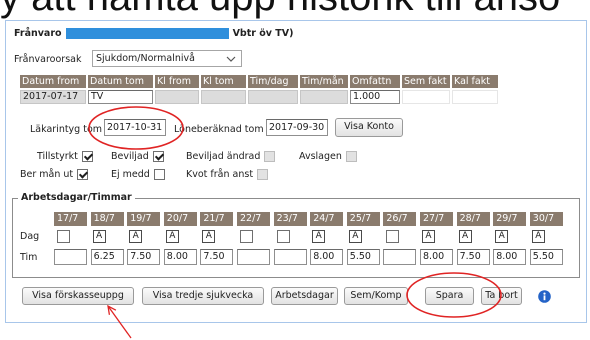 The image size is (590, 340). Describe the element at coordinates (83, 174) in the screenshot. I see `ber-man-ut-checkbox` at that location.